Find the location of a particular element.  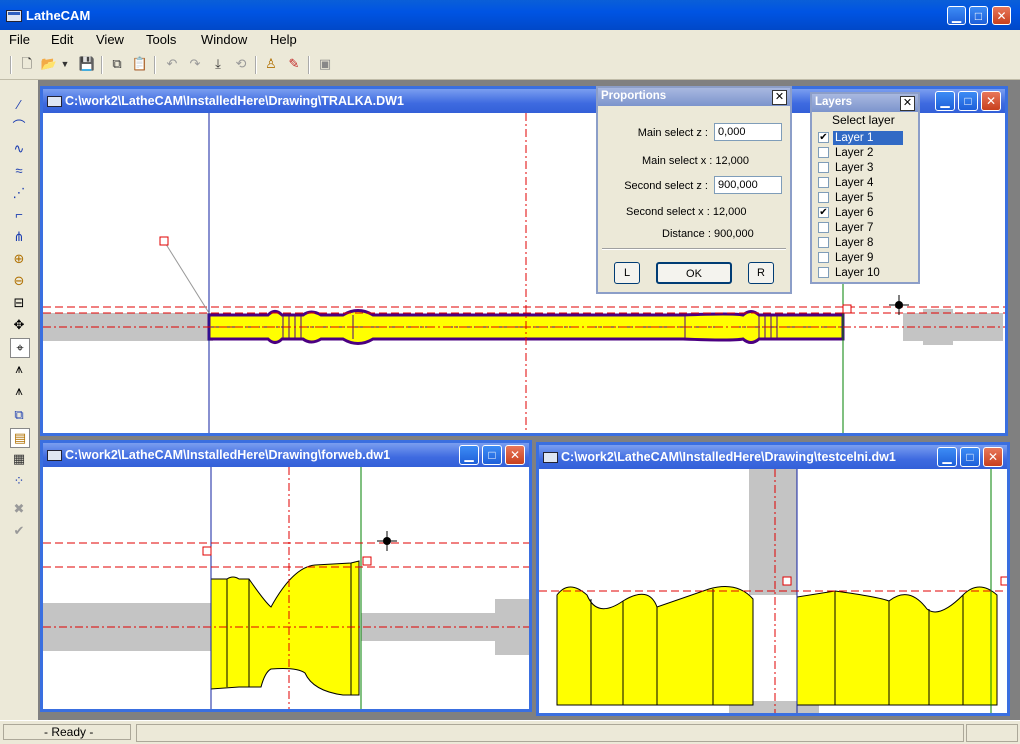

copy-icon: ⧉ is located at coordinates (117, 64).